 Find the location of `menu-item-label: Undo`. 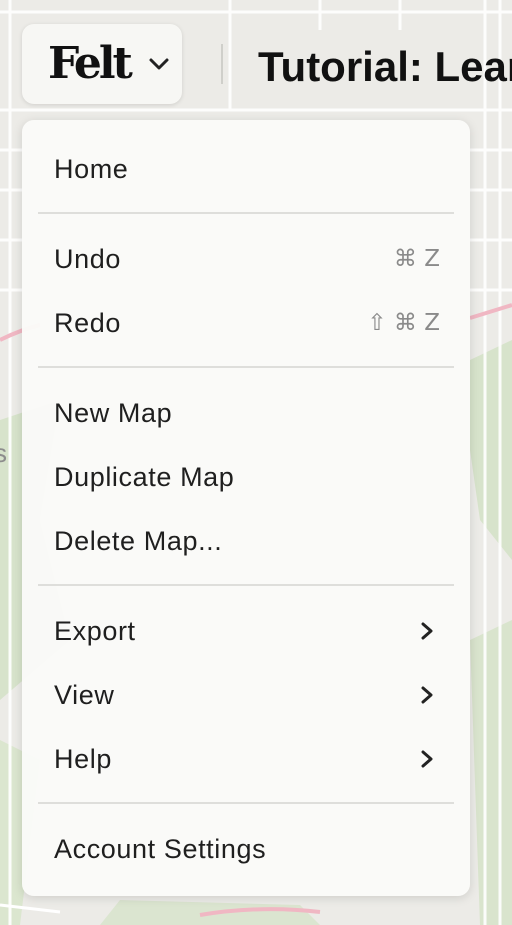

menu-item-label: Undo is located at coordinates (87, 258).